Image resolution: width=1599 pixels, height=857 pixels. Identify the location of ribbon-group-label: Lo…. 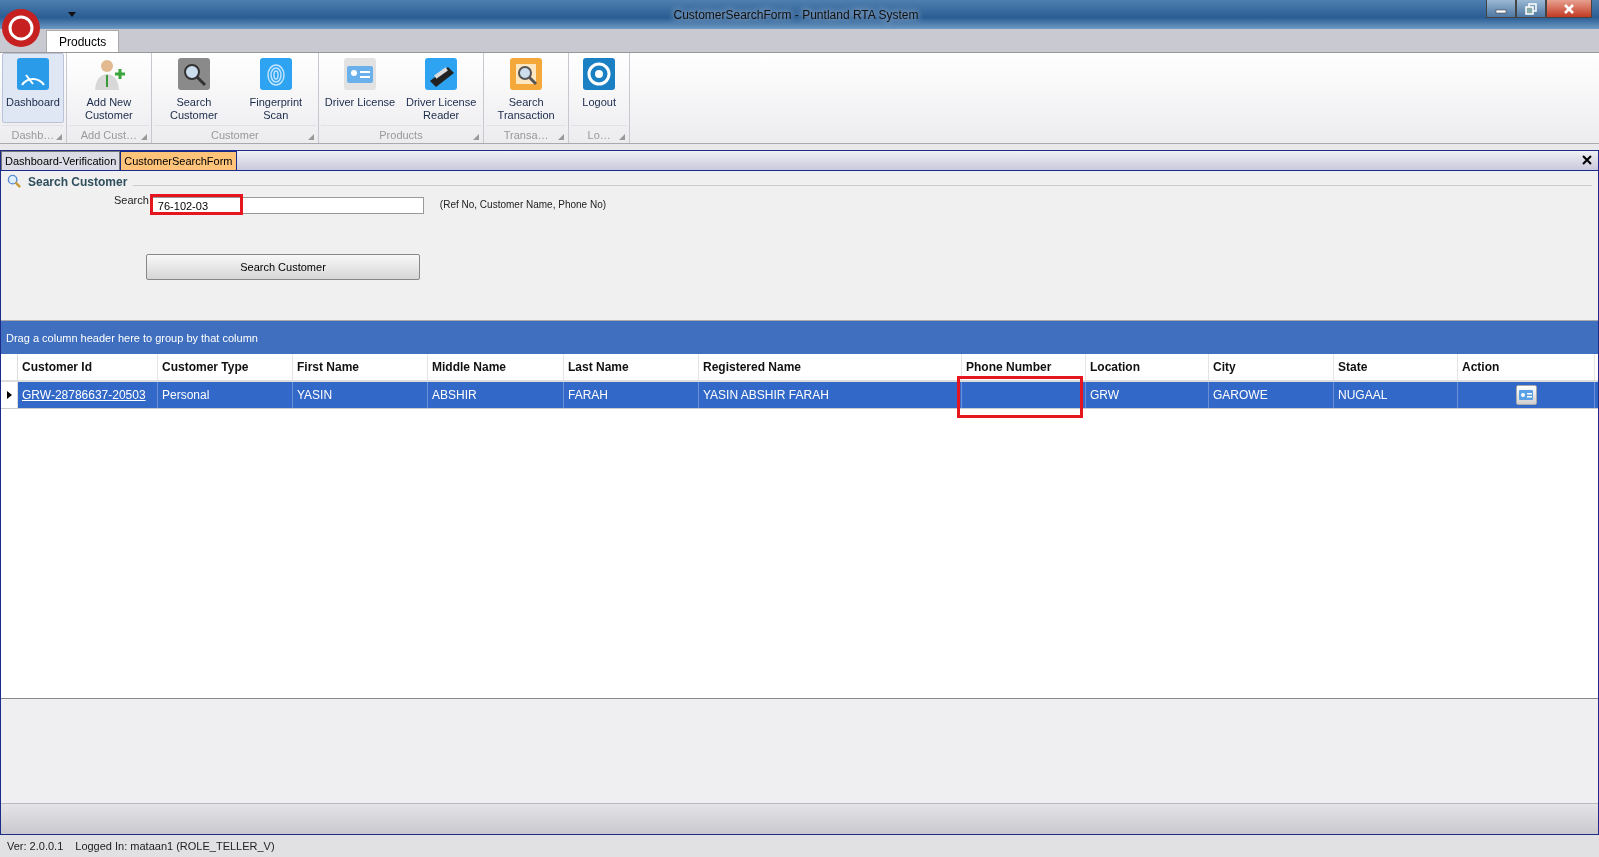
(599, 134).